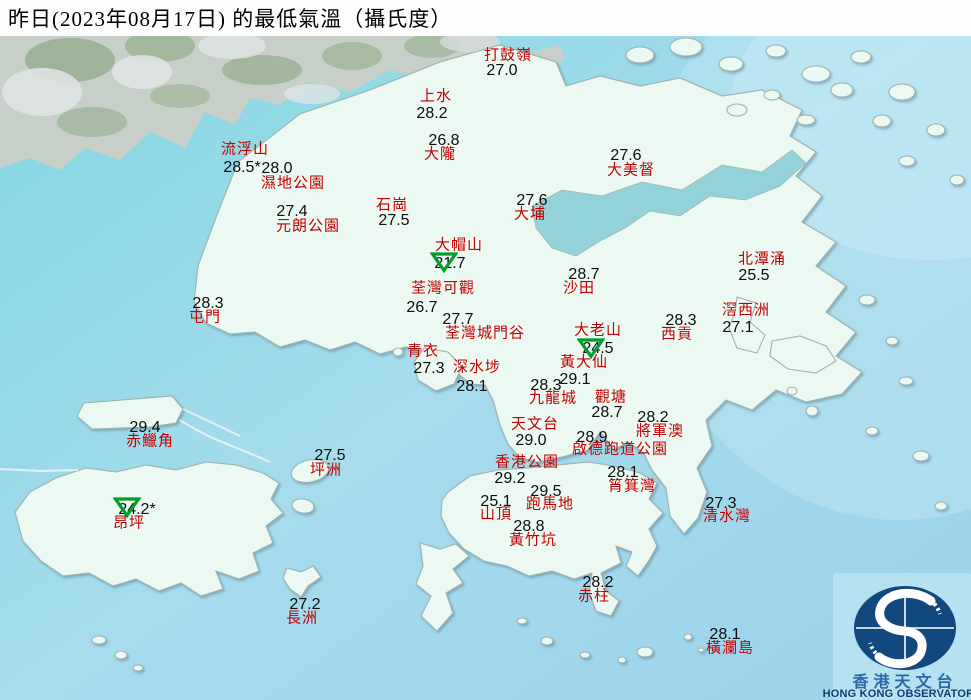  Describe the element at coordinates (531, 440) in the screenshot. I see `station-min-temp-value: 29.0` at that location.